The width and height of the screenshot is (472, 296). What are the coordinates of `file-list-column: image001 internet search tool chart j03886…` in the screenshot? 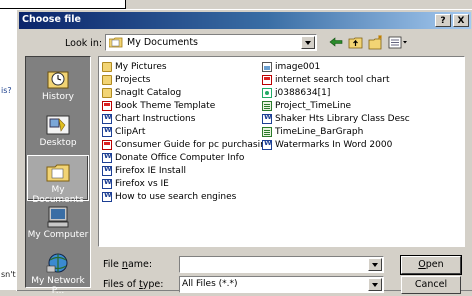 It's located at (336, 105).